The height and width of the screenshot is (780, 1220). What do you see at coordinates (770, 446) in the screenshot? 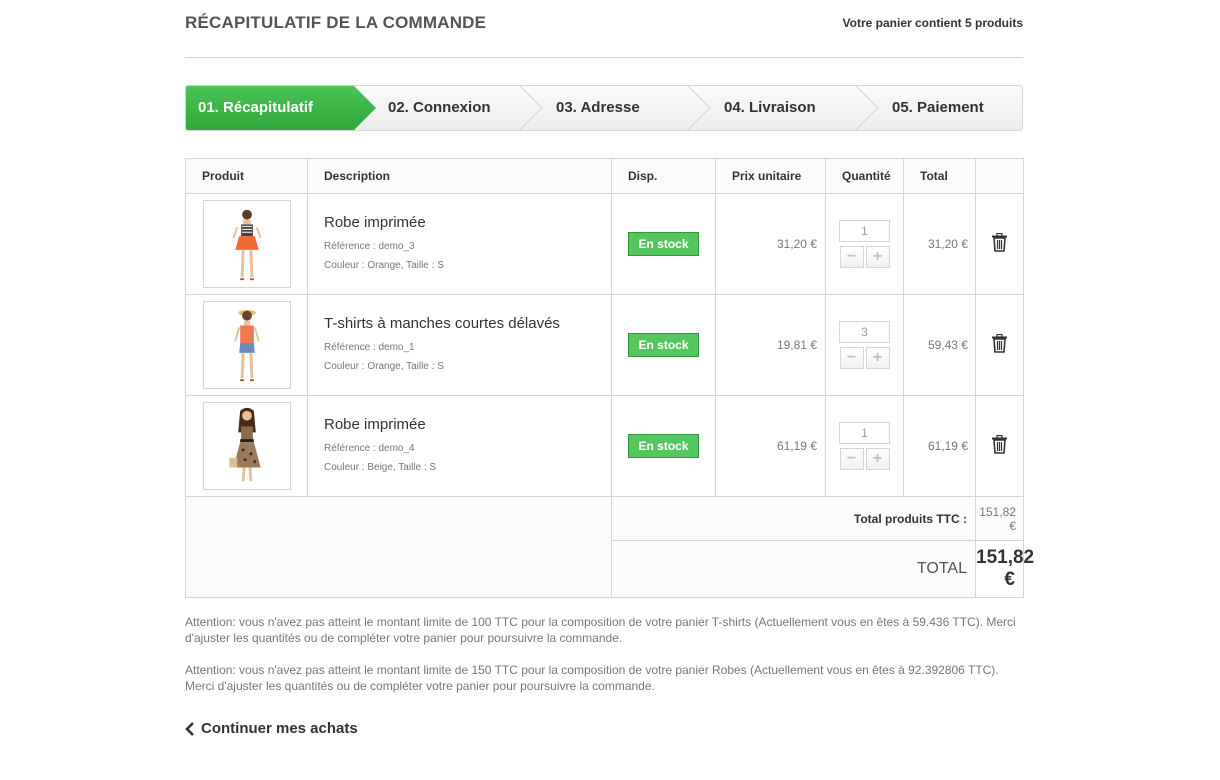
I see `unit-price: 61,19 €` at bounding box center [770, 446].